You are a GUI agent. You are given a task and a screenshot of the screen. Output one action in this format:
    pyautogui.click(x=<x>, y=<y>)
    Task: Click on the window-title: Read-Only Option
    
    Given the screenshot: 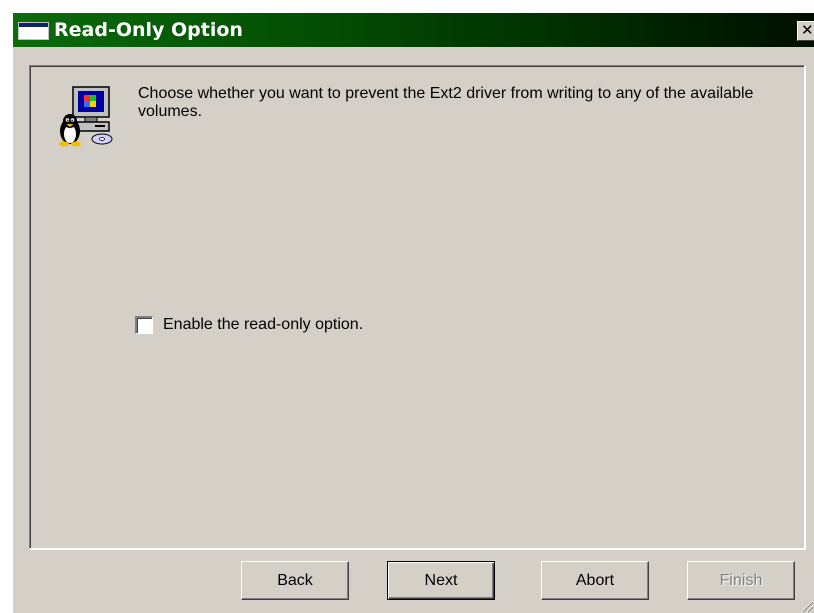 What is the action you would take?
    pyautogui.click(x=148, y=30)
    